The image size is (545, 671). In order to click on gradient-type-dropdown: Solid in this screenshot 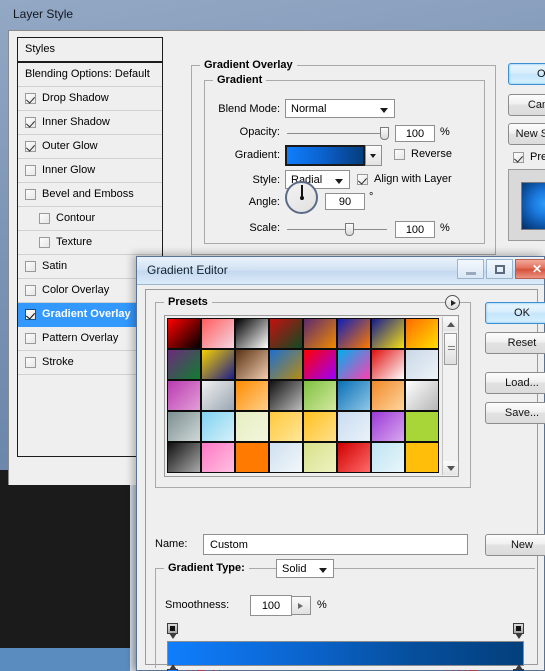, I will do `click(305, 568)`.